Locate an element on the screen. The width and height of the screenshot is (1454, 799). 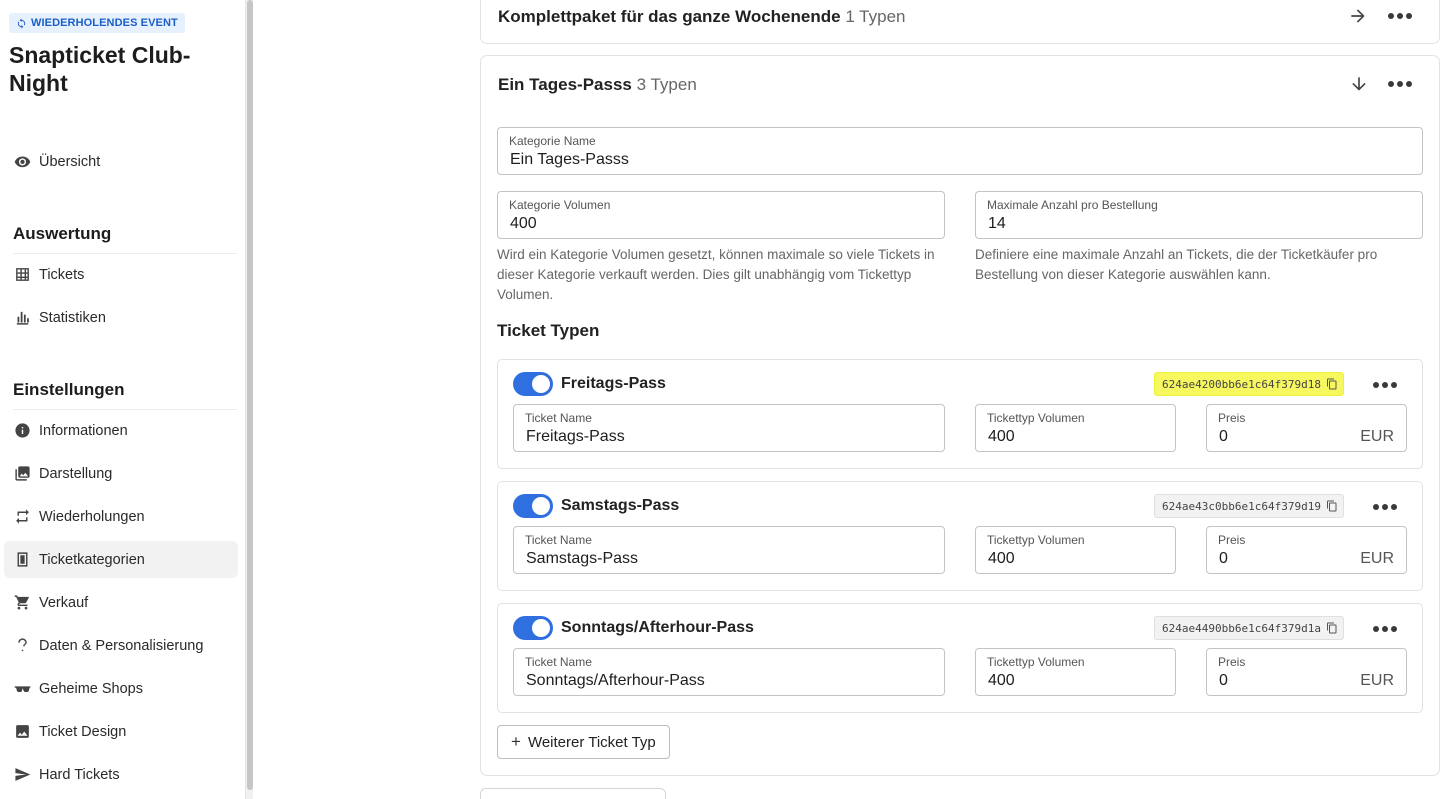
section-heading-auswertung: Auswertung is located at coordinates (125, 239).